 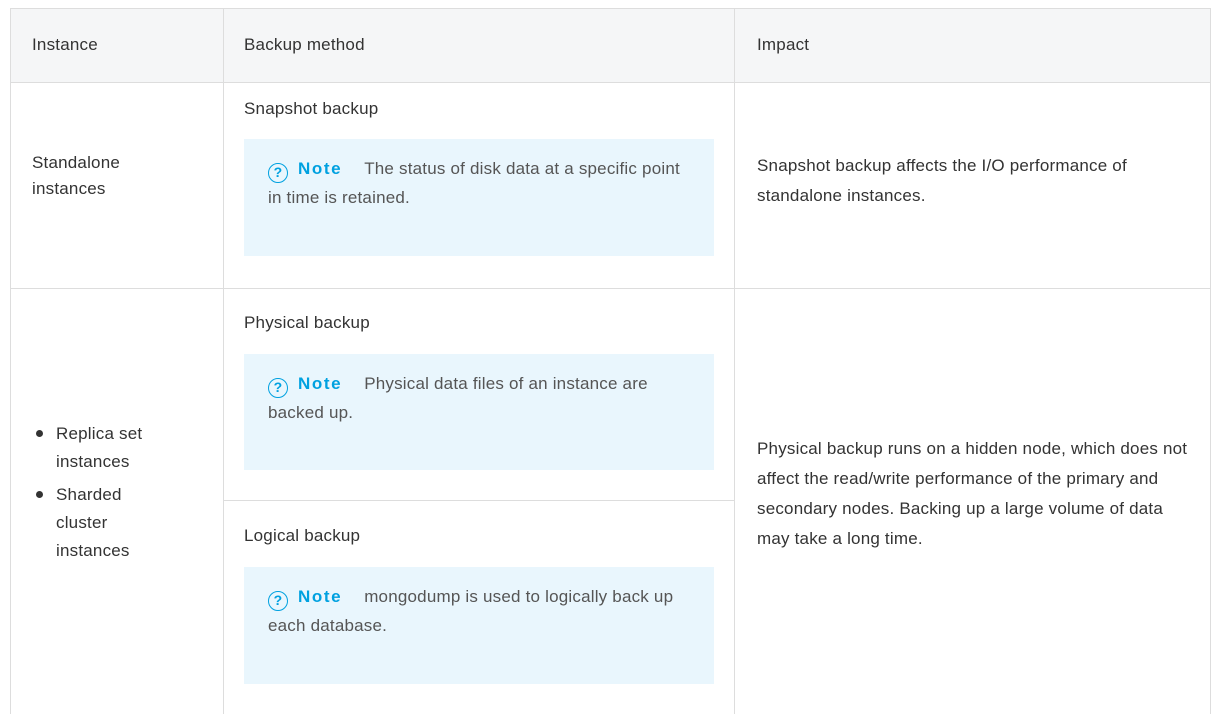 I want to click on table-border-left, so click(x=10, y=361).